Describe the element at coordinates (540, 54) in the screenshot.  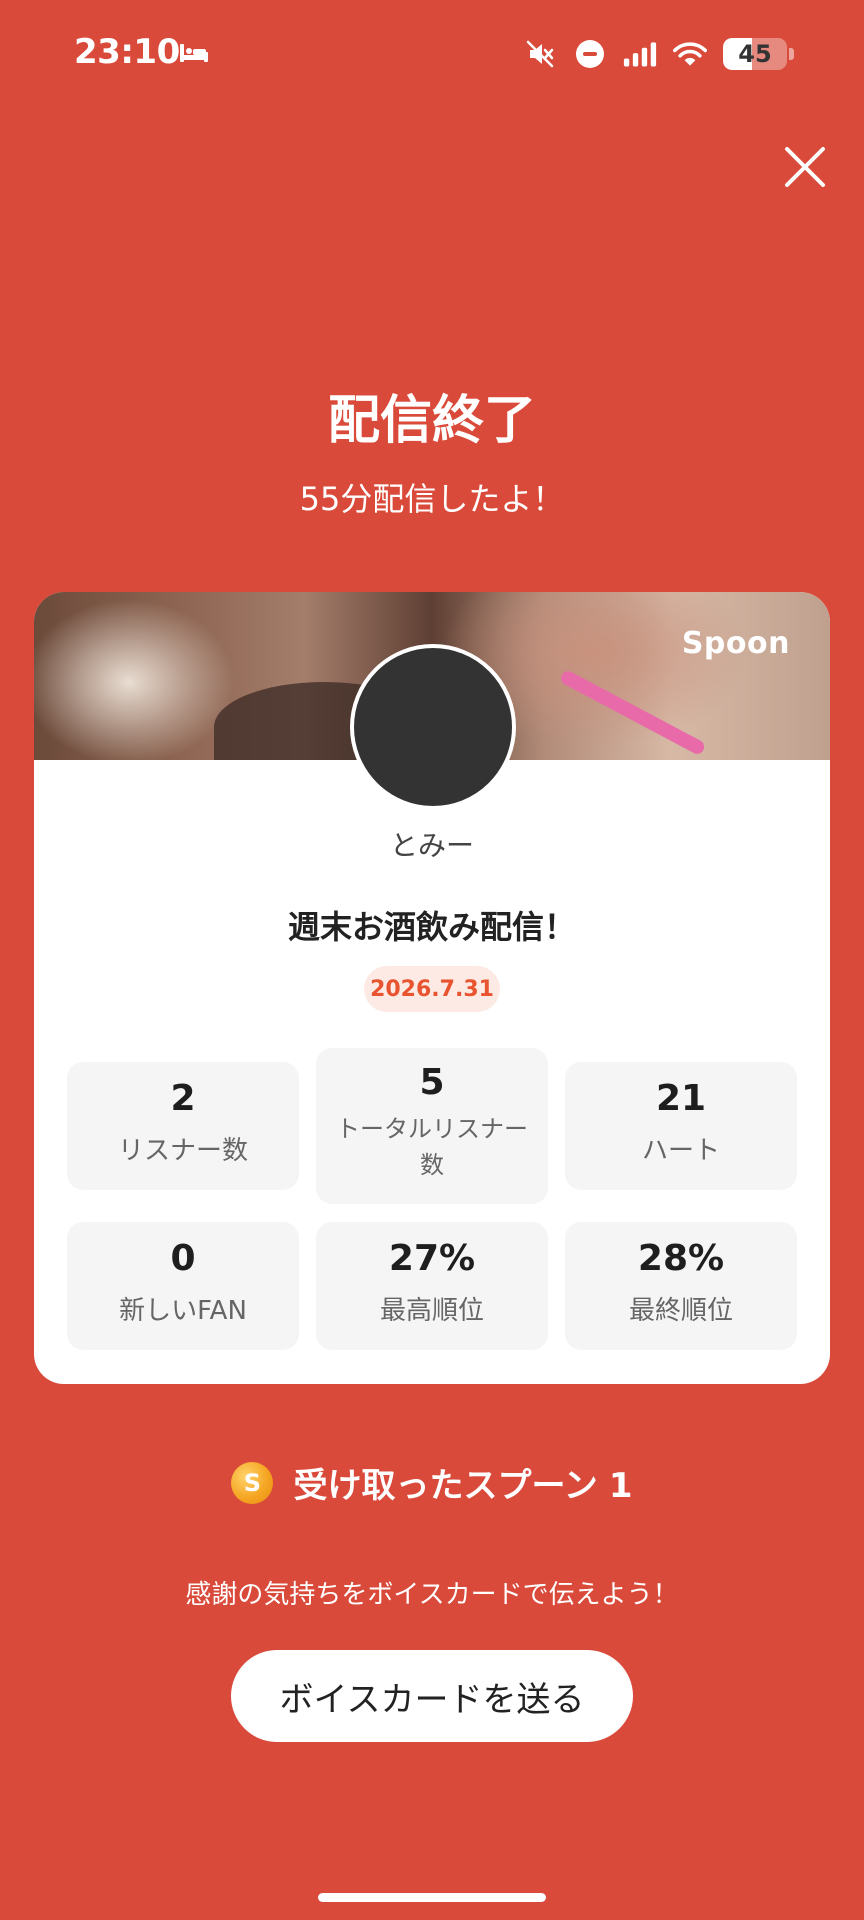
I see `mute-icon` at that location.